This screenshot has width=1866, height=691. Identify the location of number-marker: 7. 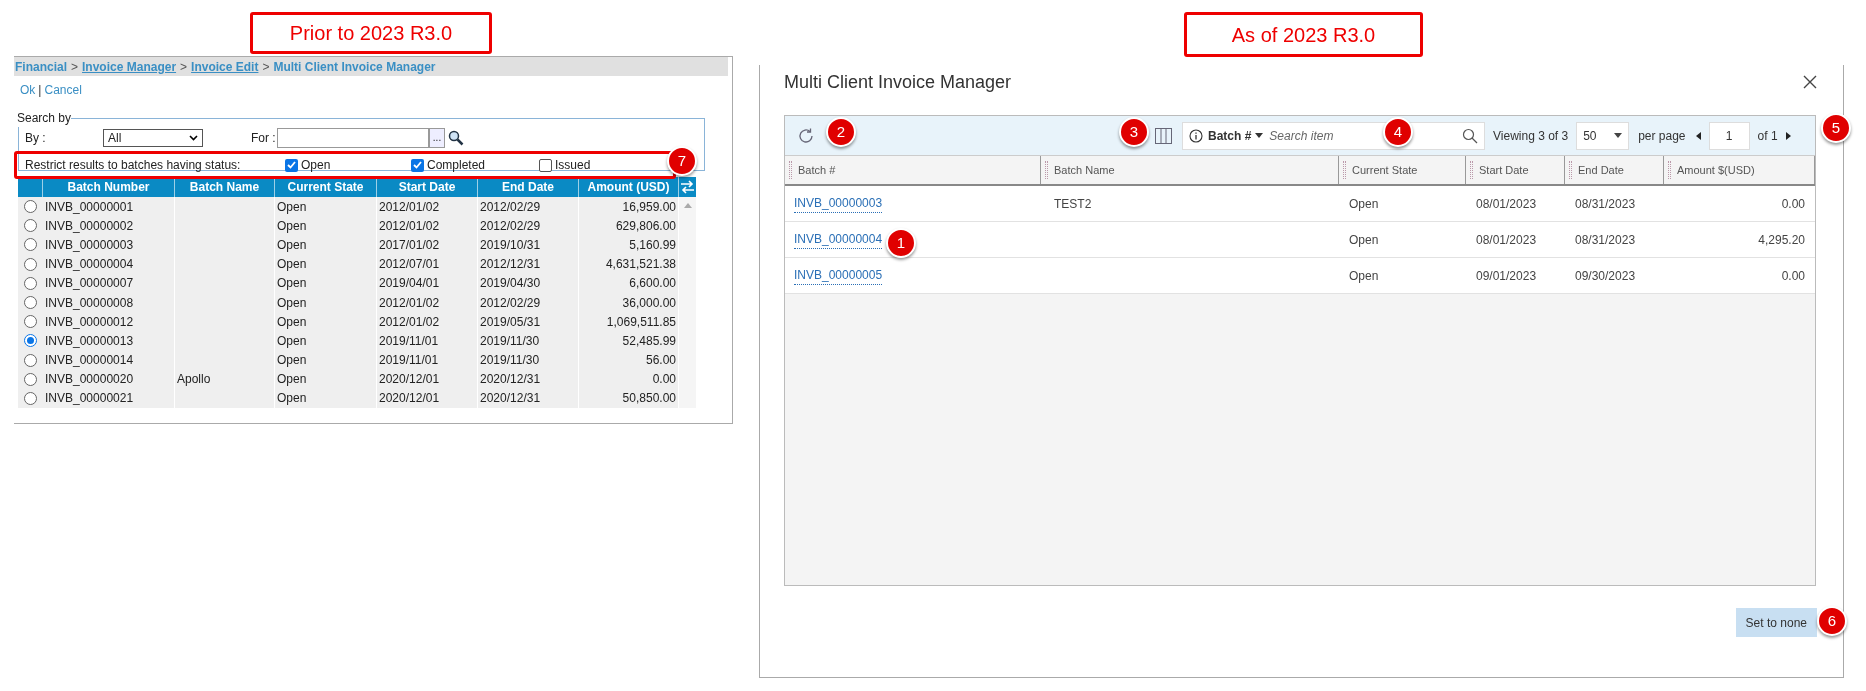
(682, 161).